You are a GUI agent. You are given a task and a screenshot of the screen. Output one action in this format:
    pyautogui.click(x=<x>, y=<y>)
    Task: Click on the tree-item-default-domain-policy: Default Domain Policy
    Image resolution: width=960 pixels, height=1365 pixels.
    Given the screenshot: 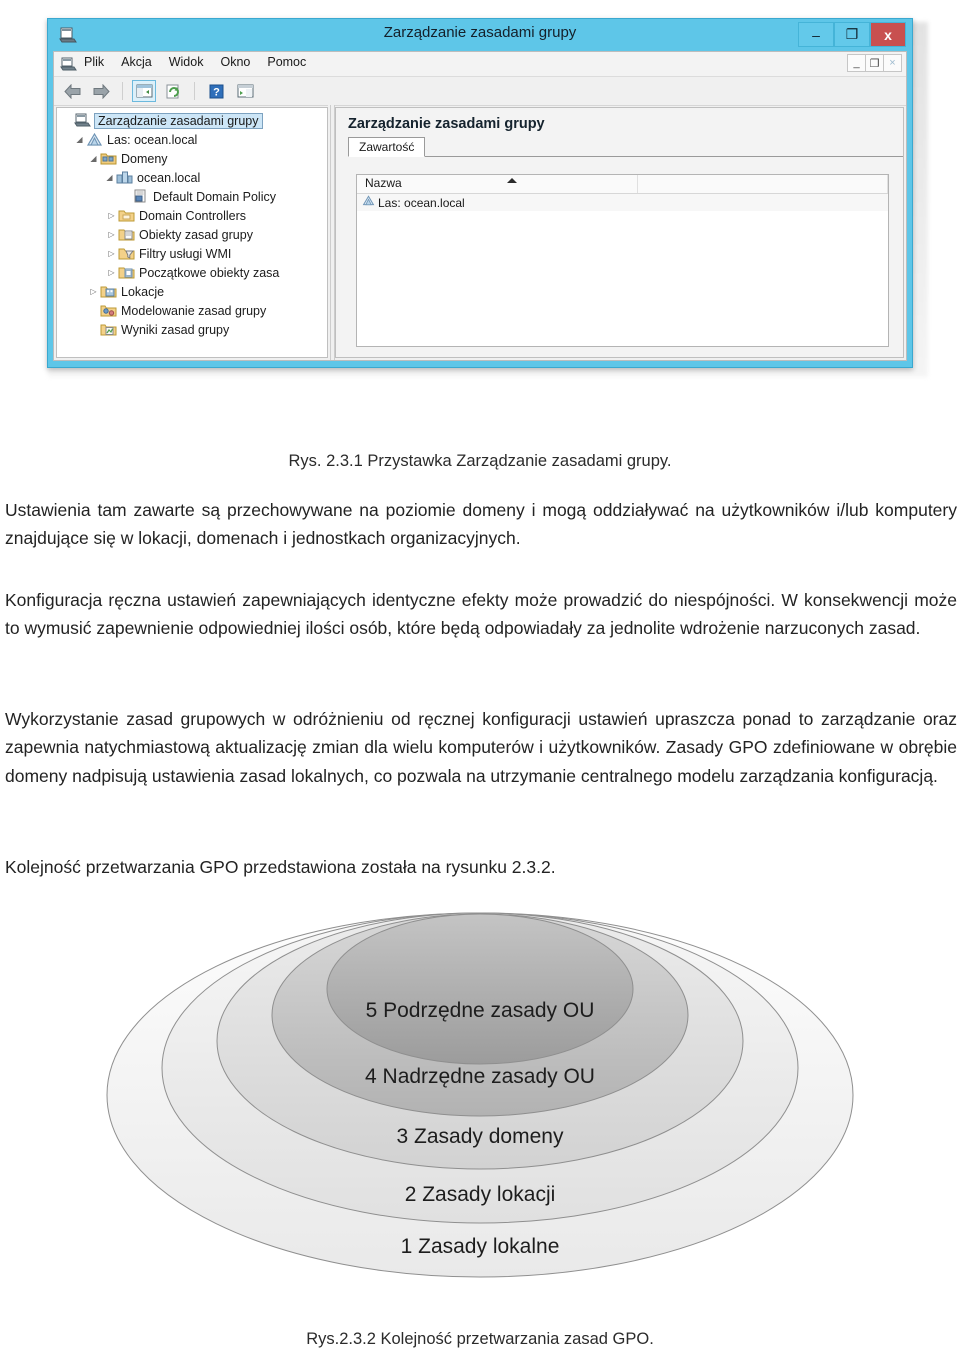 What is the action you would take?
    pyautogui.click(x=192, y=196)
    